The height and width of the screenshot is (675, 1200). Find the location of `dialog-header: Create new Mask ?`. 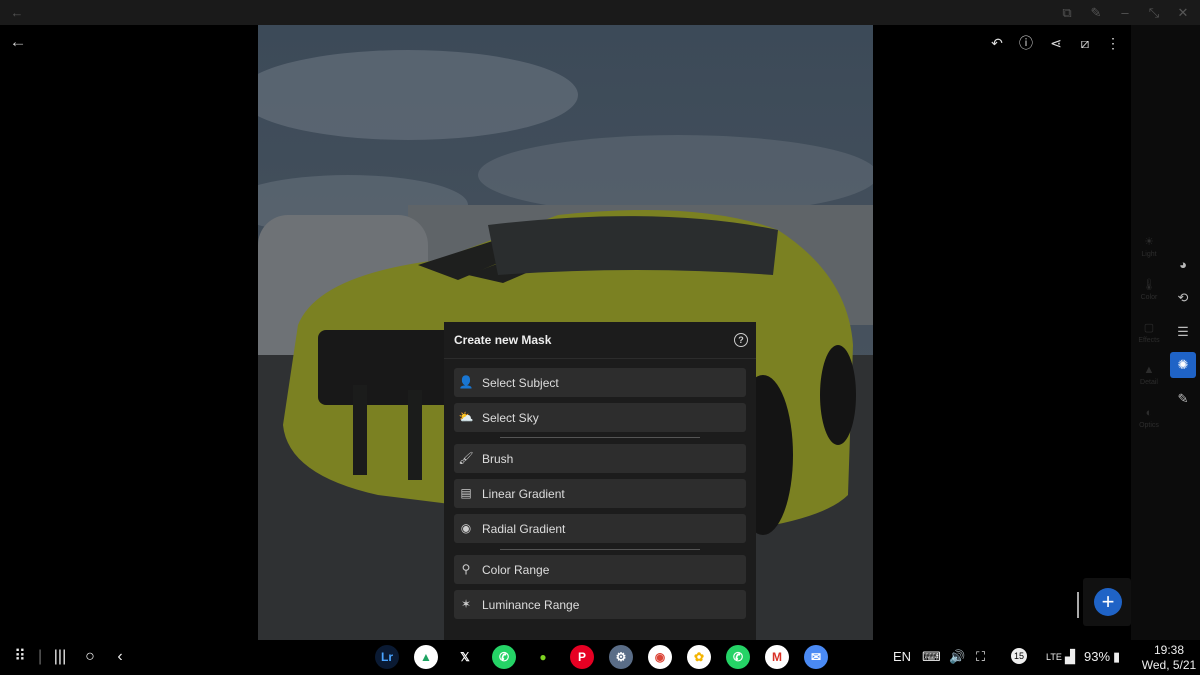

dialog-header: Create new Mask ? is located at coordinates (600, 340).